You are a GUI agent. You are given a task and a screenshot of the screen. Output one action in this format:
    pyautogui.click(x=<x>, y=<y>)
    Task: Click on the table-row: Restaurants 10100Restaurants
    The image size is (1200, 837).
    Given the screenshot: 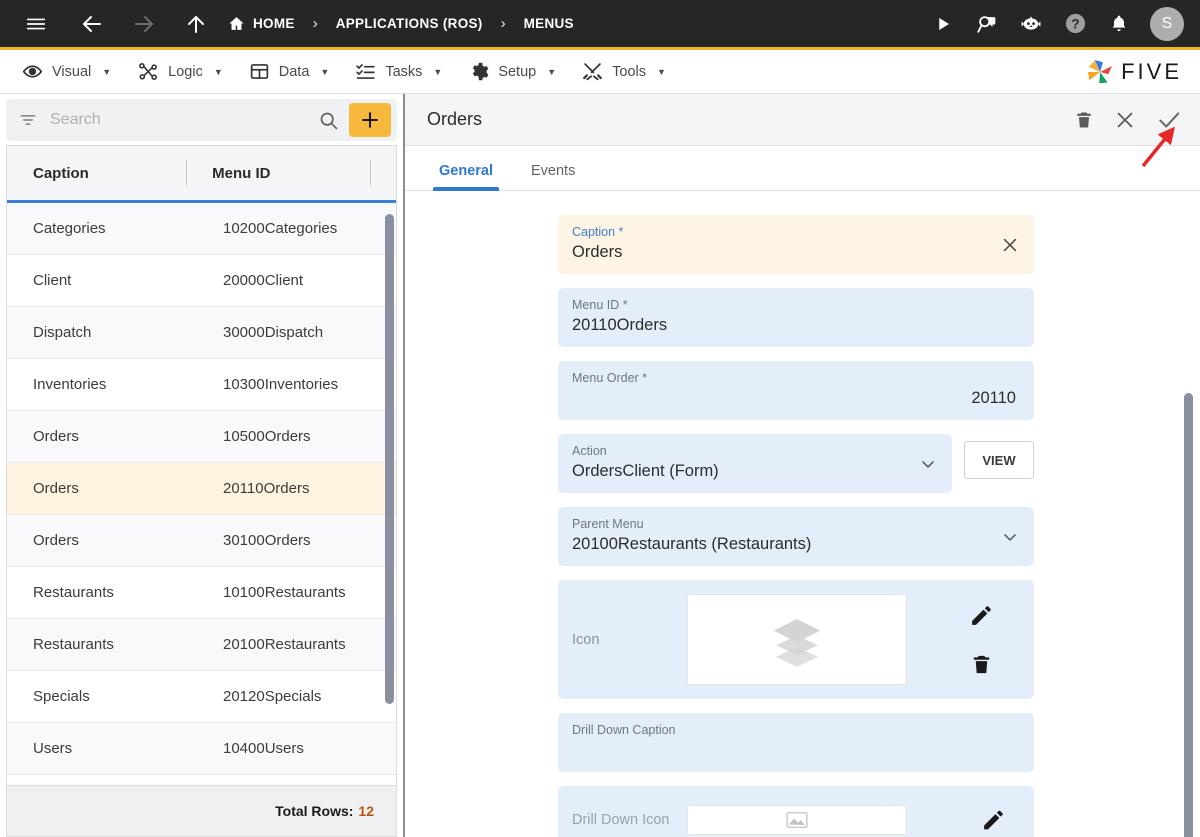 What is the action you would take?
    pyautogui.click(x=201, y=593)
    